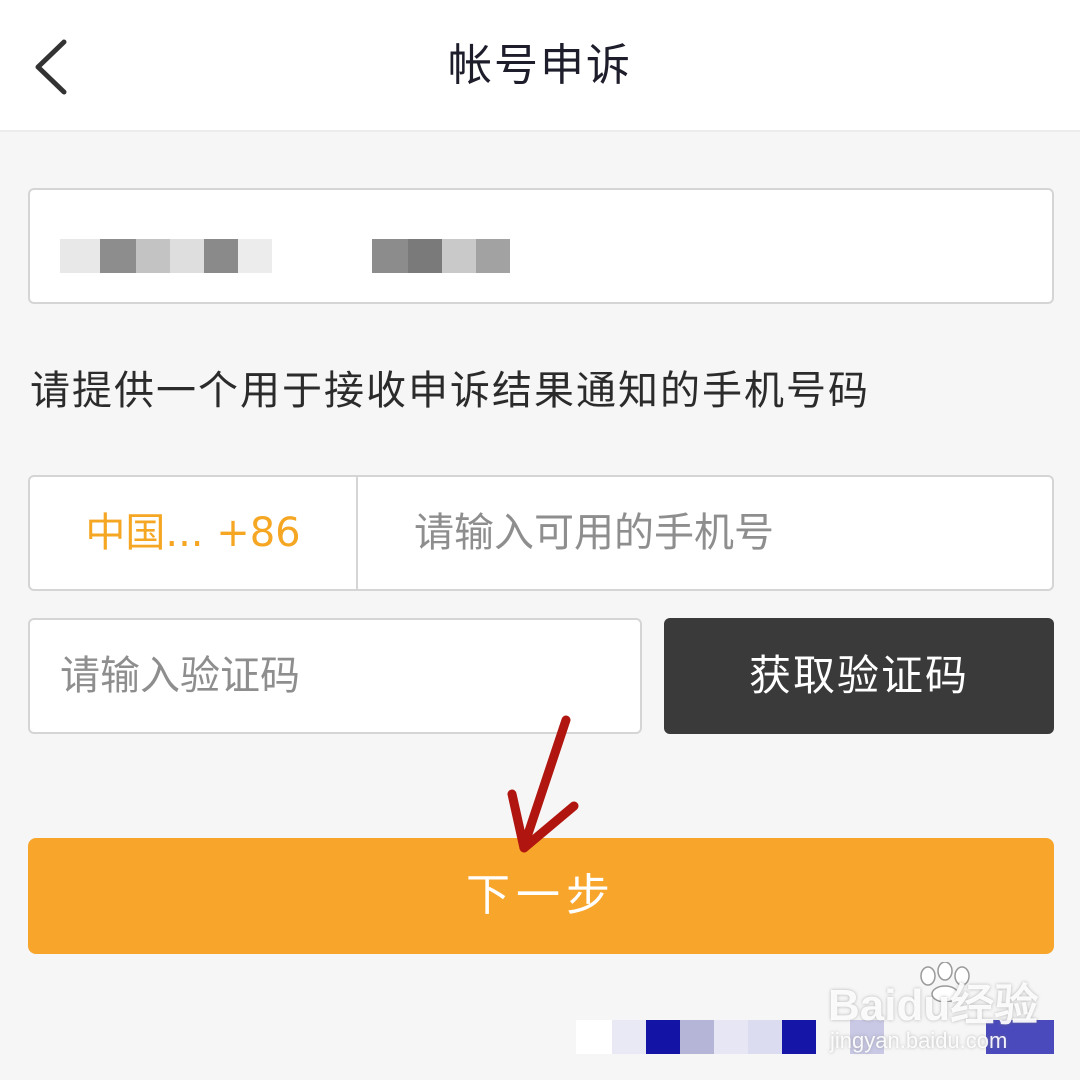  Describe the element at coordinates (541, 896) in the screenshot. I see `next-button: 下一步` at that location.